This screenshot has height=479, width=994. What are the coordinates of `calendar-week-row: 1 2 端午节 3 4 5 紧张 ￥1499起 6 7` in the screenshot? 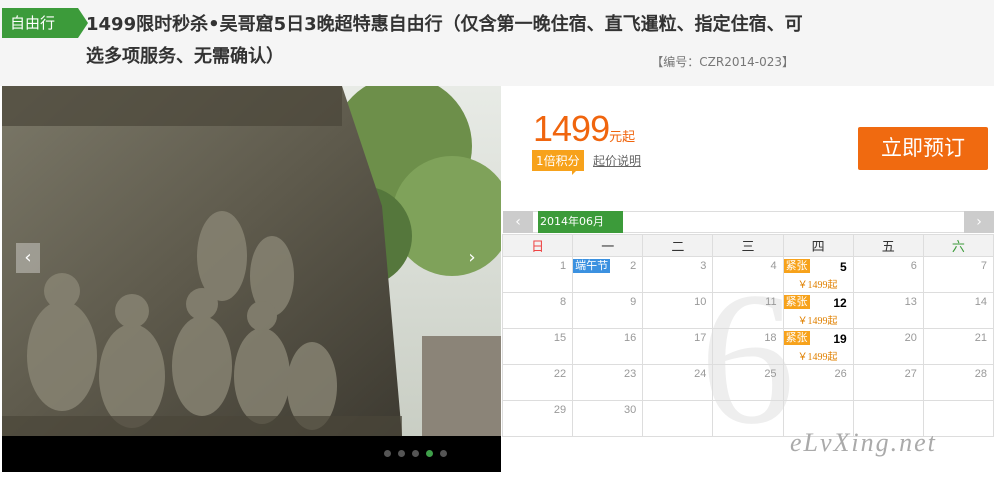 It's located at (747, 274).